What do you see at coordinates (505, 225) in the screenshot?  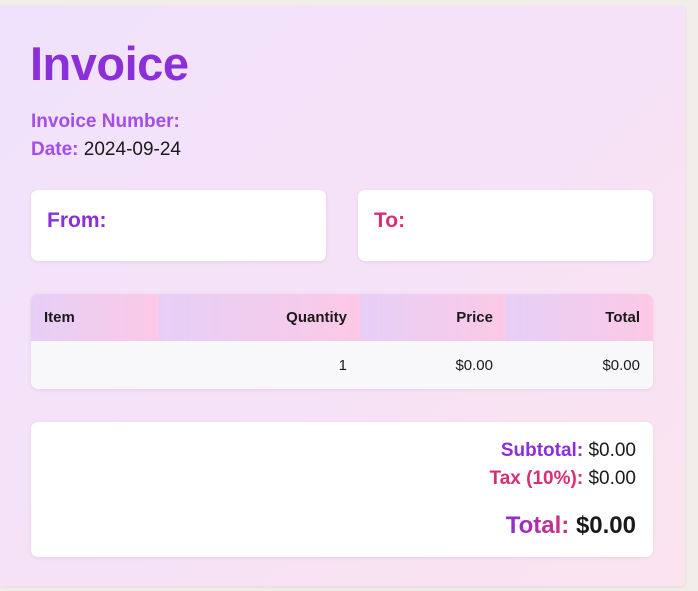 I see `to-section: To:` at bounding box center [505, 225].